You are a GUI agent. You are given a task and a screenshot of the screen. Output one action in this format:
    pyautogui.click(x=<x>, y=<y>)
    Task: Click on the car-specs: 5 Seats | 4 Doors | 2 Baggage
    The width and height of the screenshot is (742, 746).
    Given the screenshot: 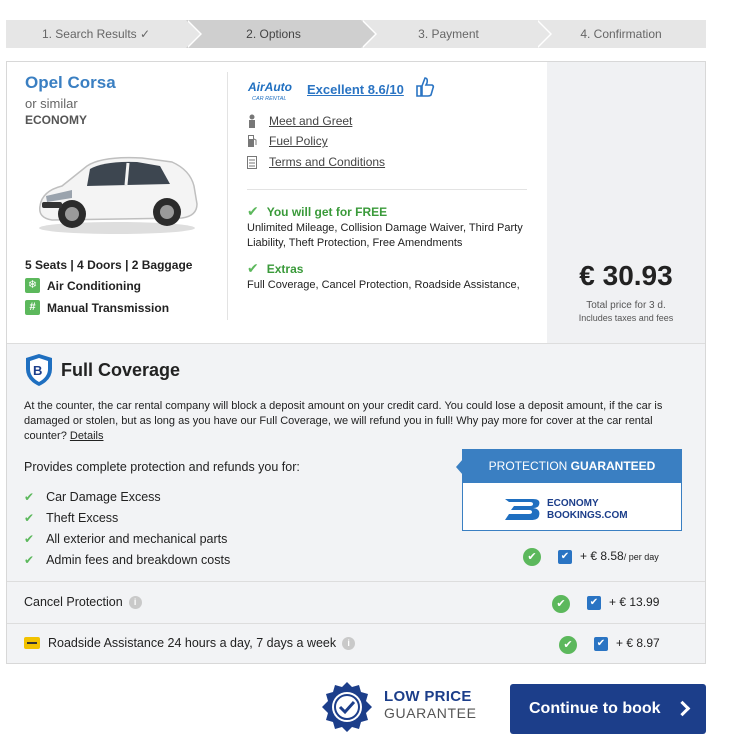 What is the action you would take?
    pyautogui.click(x=109, y=265)
    